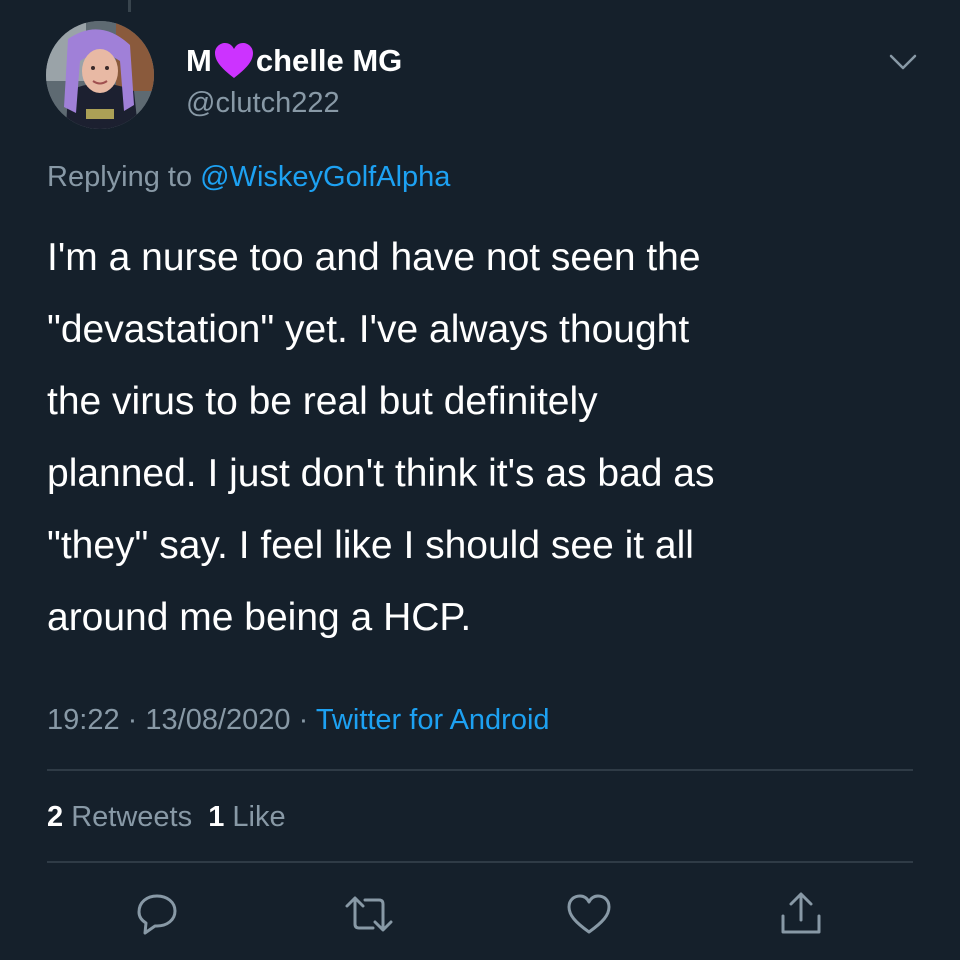 Image resolution: width=960 pixels, height=960 pixels. What do you see at coordinates (129, 6) in the screenshot?
I see `thread-connector-line` at bounding box center [129, 6].